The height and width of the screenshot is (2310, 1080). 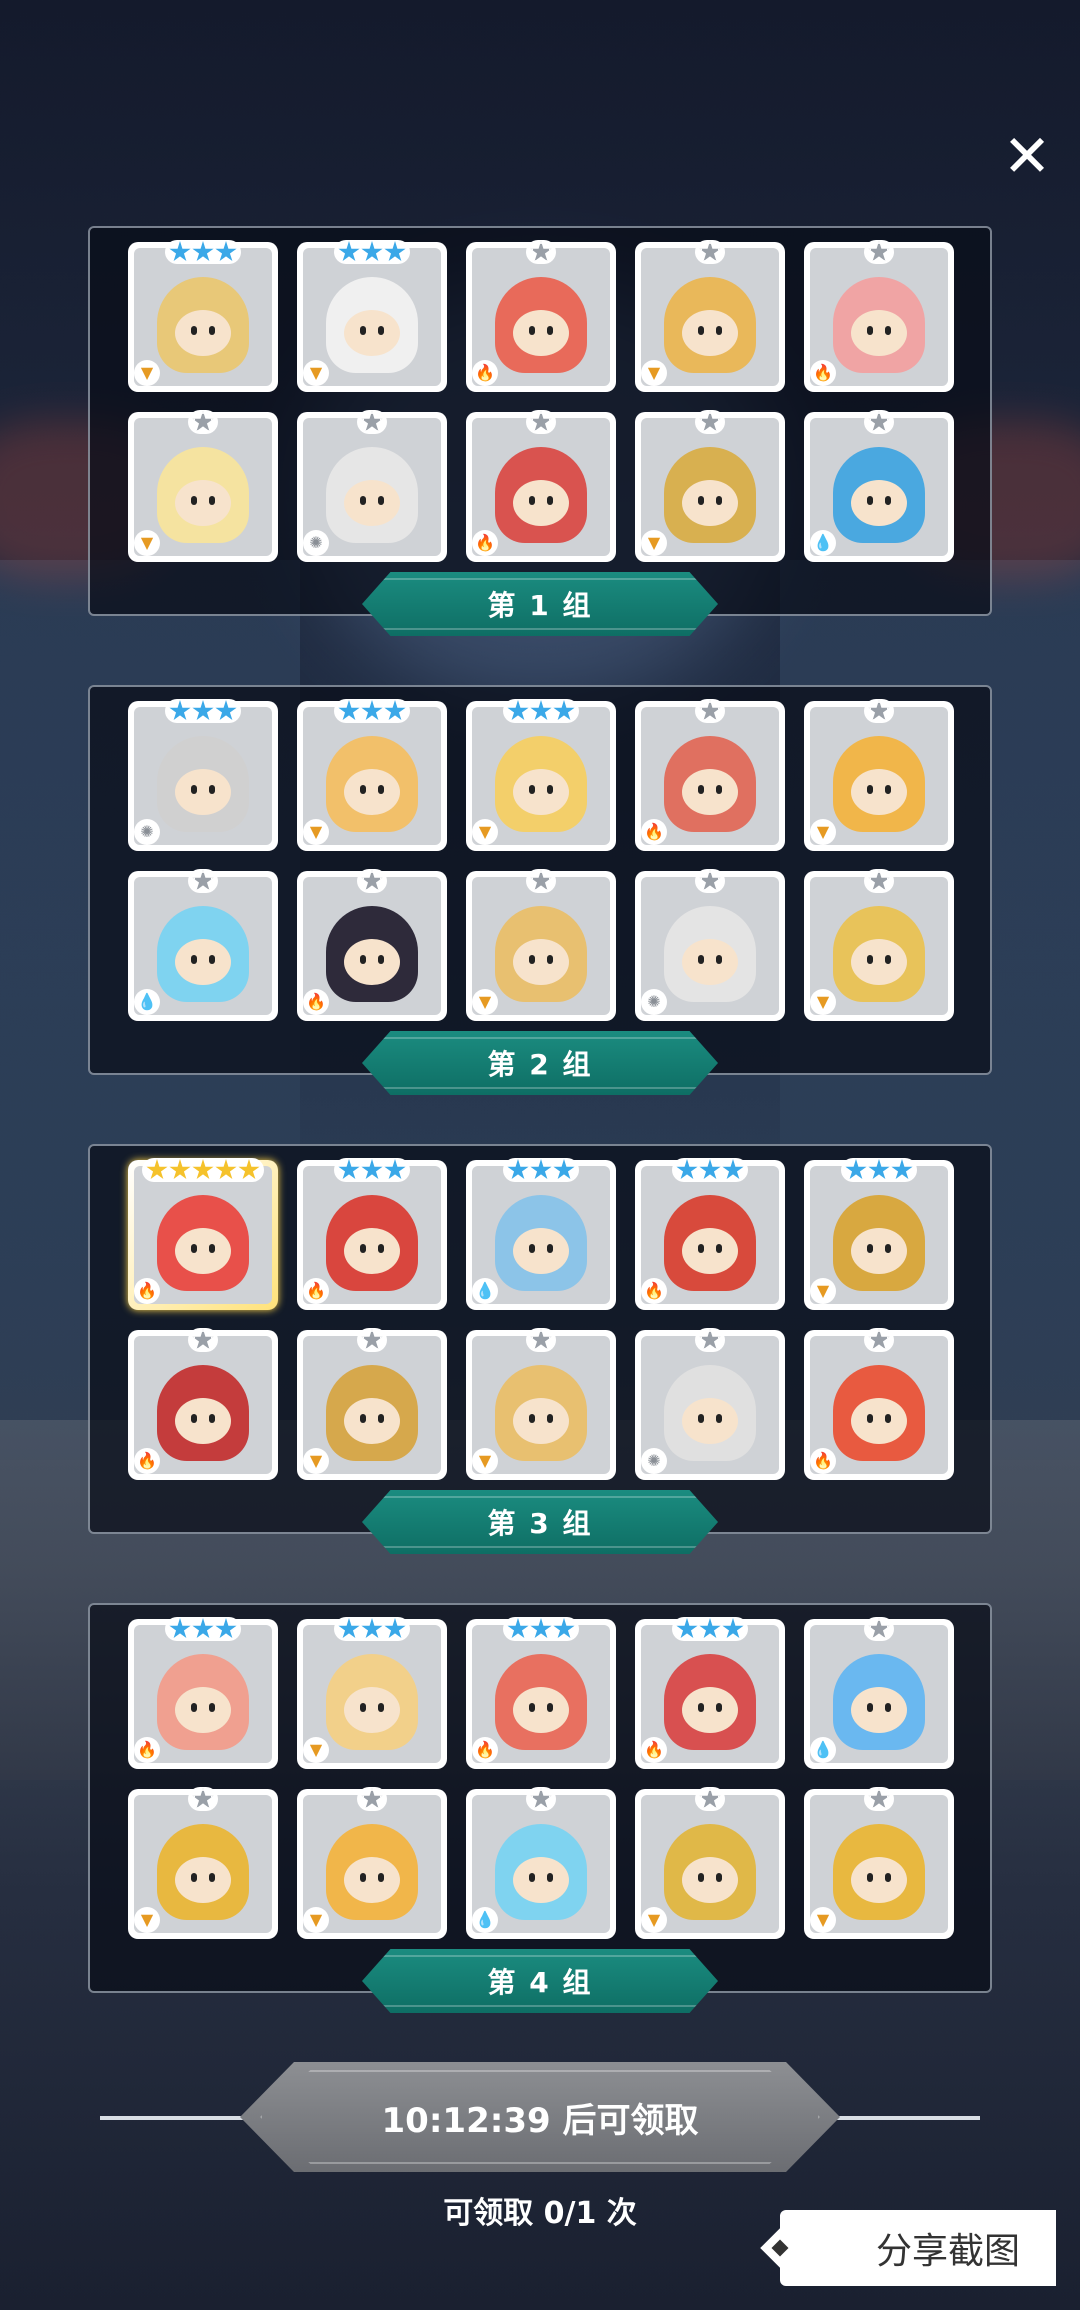 I want to click on bandaged-lion-avatar, so click(x=879, y=1872).